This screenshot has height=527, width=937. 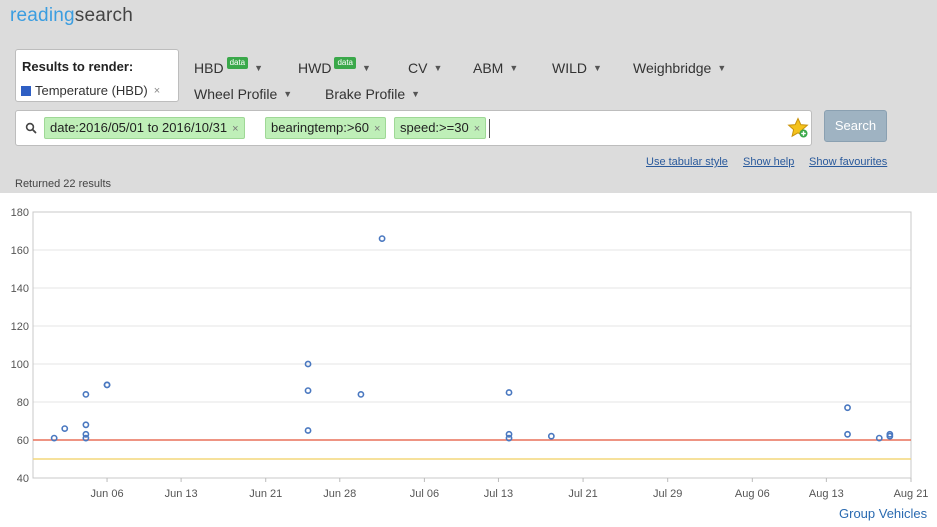 I want to click on show-help-link: Show help, so click(x=768, y=162).